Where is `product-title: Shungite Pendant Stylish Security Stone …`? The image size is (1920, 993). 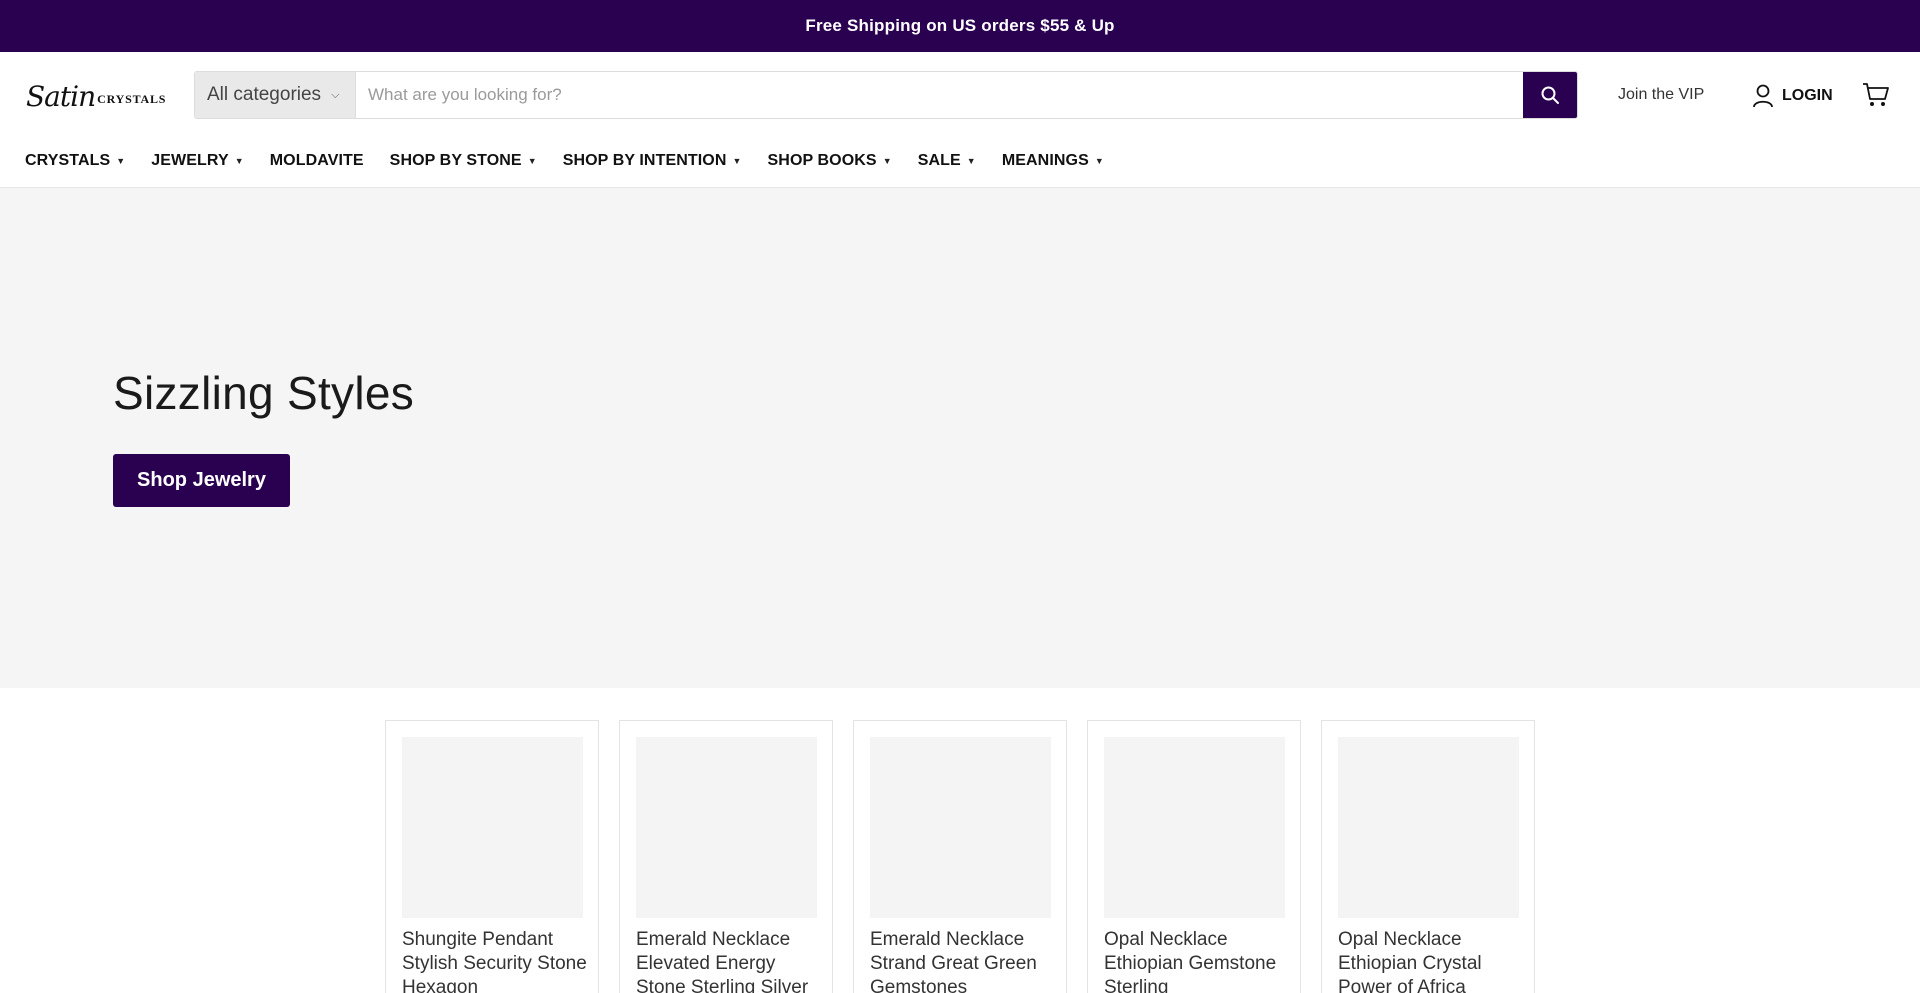
product-title: Shungite Pendant Stylish Security Stone … is located at coordinates (497, 960).